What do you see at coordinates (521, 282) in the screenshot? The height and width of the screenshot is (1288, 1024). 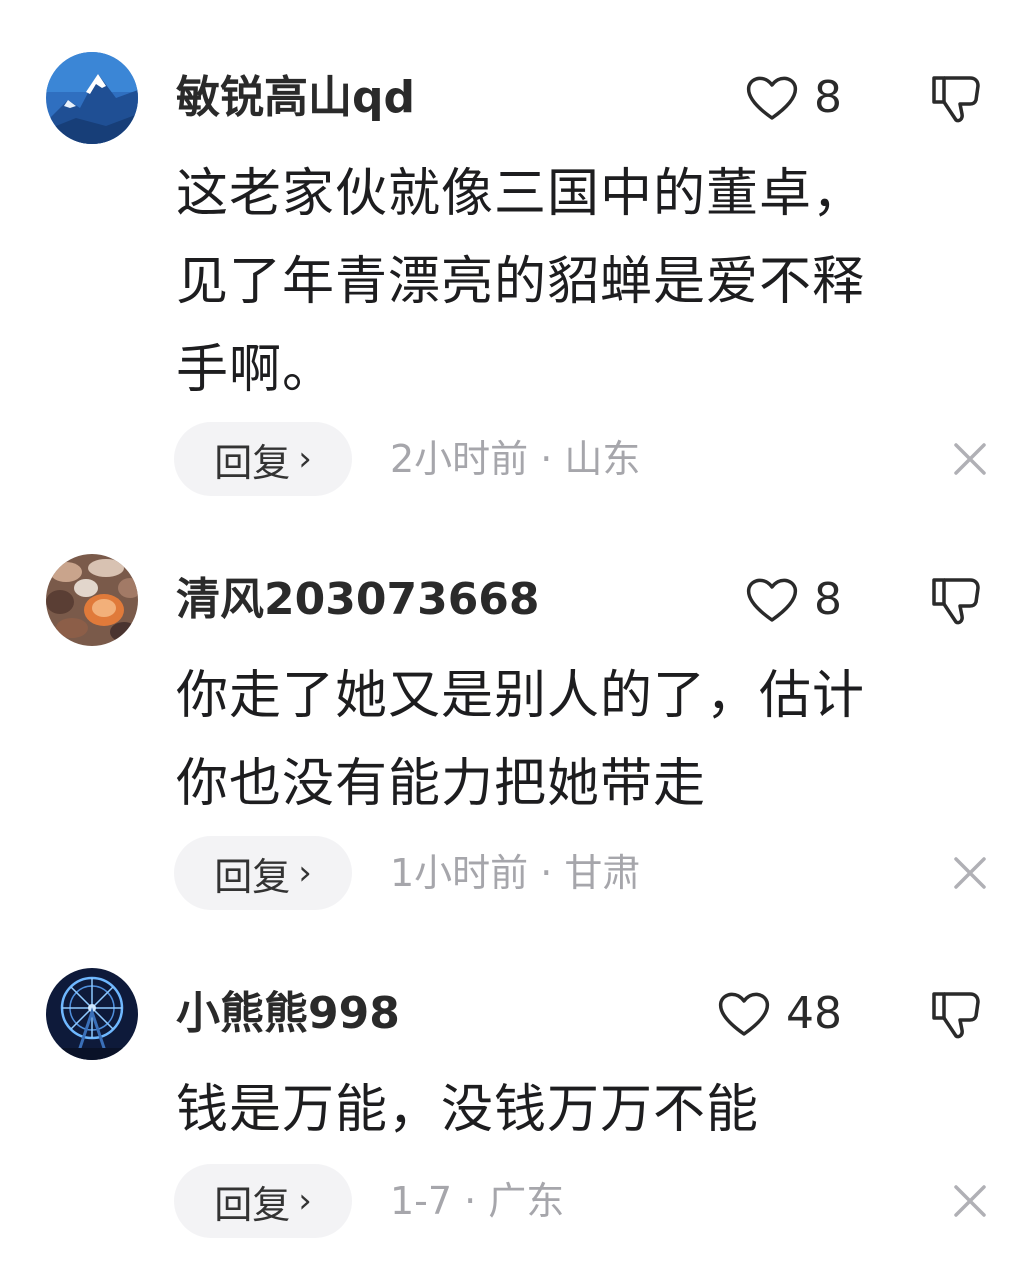 I see `comment-line: 见了年青漂亮的貂蝉是爱不释` at bounding box center [521, 282].